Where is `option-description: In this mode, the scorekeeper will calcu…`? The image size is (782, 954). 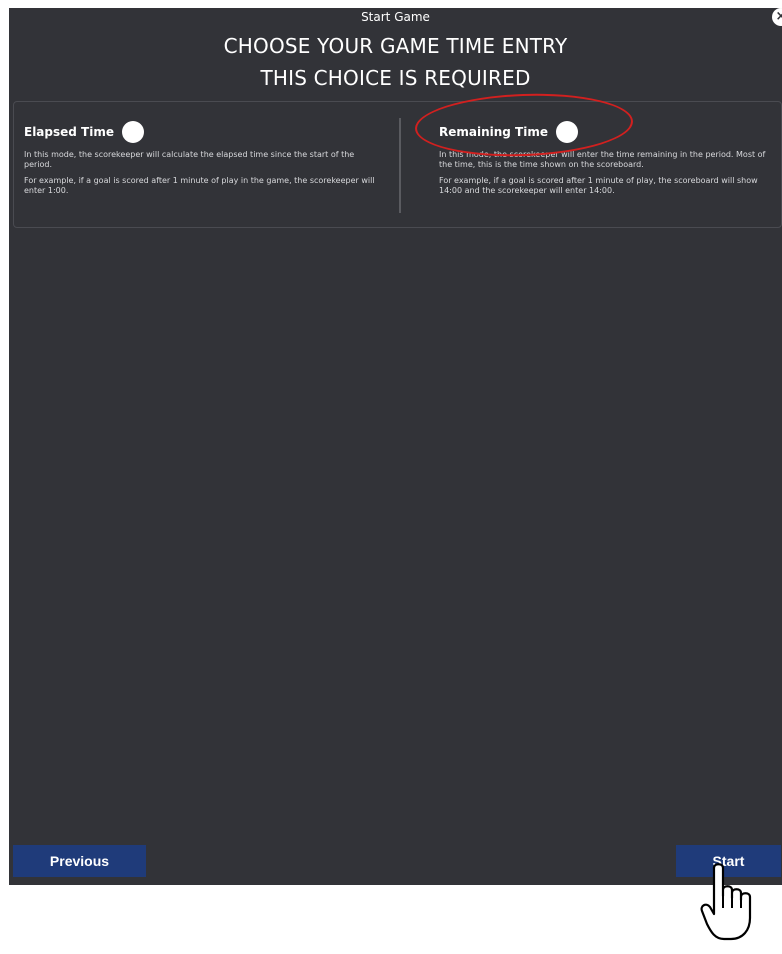
option-description: In this mode, the scorekeeper will calcu… is located at coordinates (189, 159).